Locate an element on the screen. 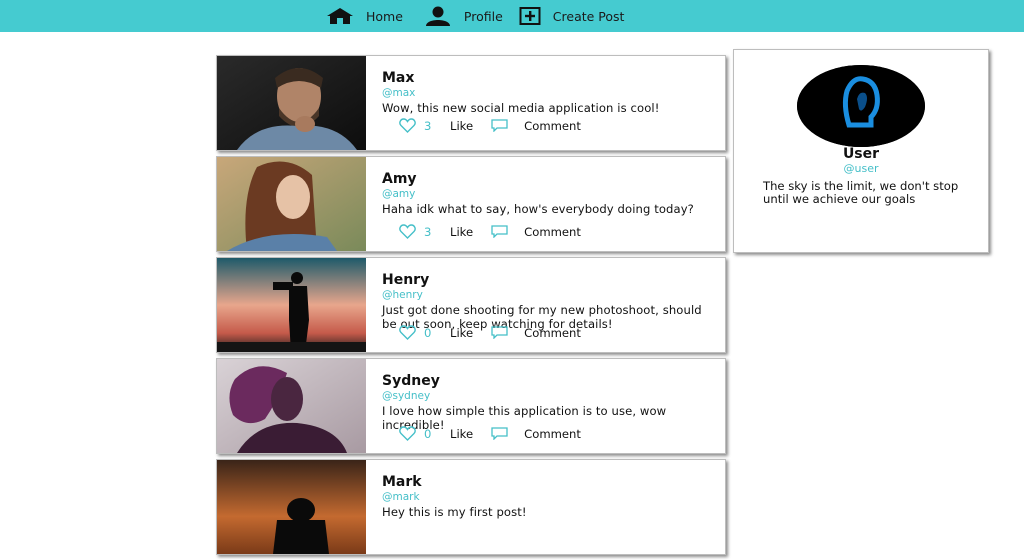 The height and width of the screenshot is (560, 1024). person-icon is located at coordinates (437, 16).